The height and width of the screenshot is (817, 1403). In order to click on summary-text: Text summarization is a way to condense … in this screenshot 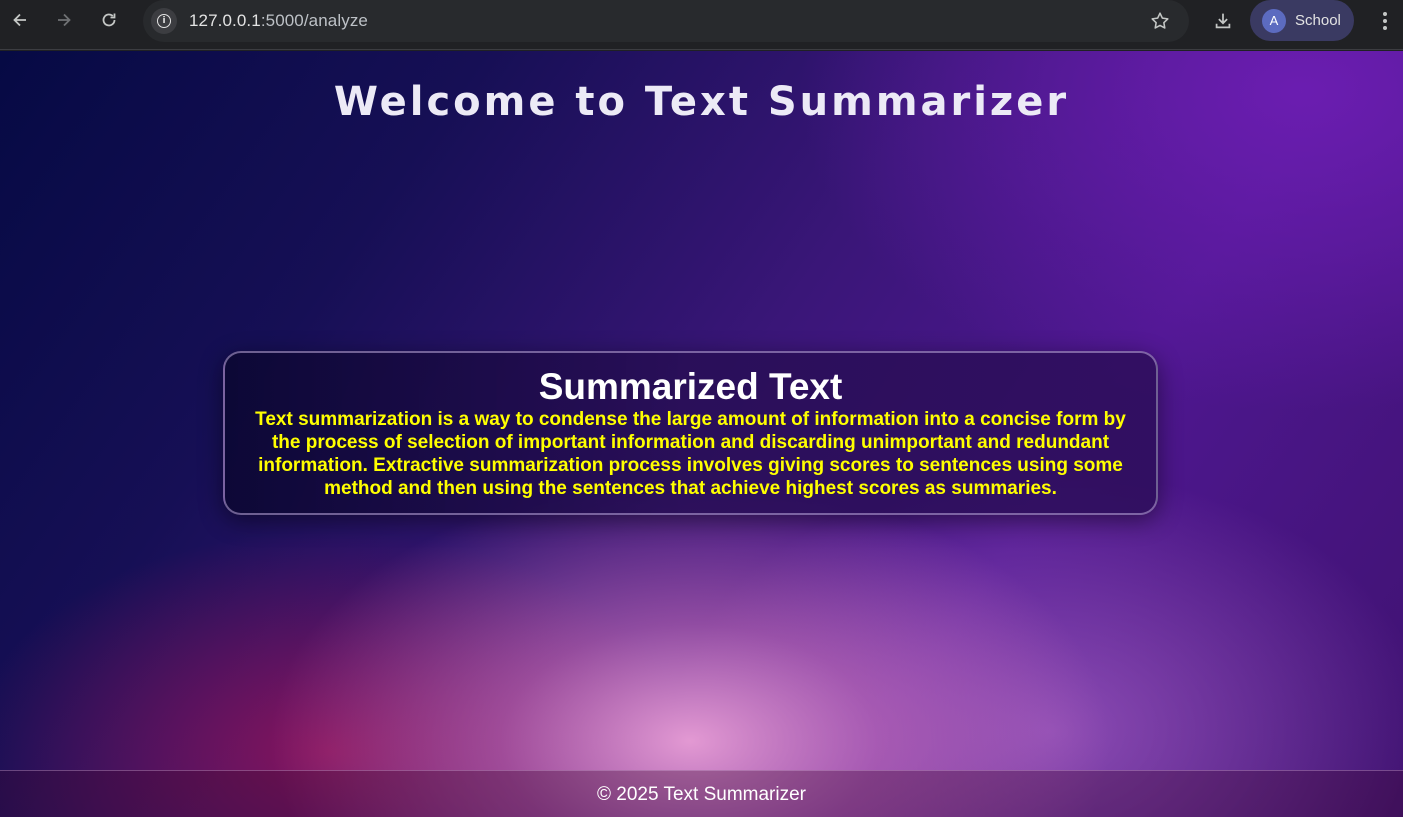, I will do `click(690, 454)`.